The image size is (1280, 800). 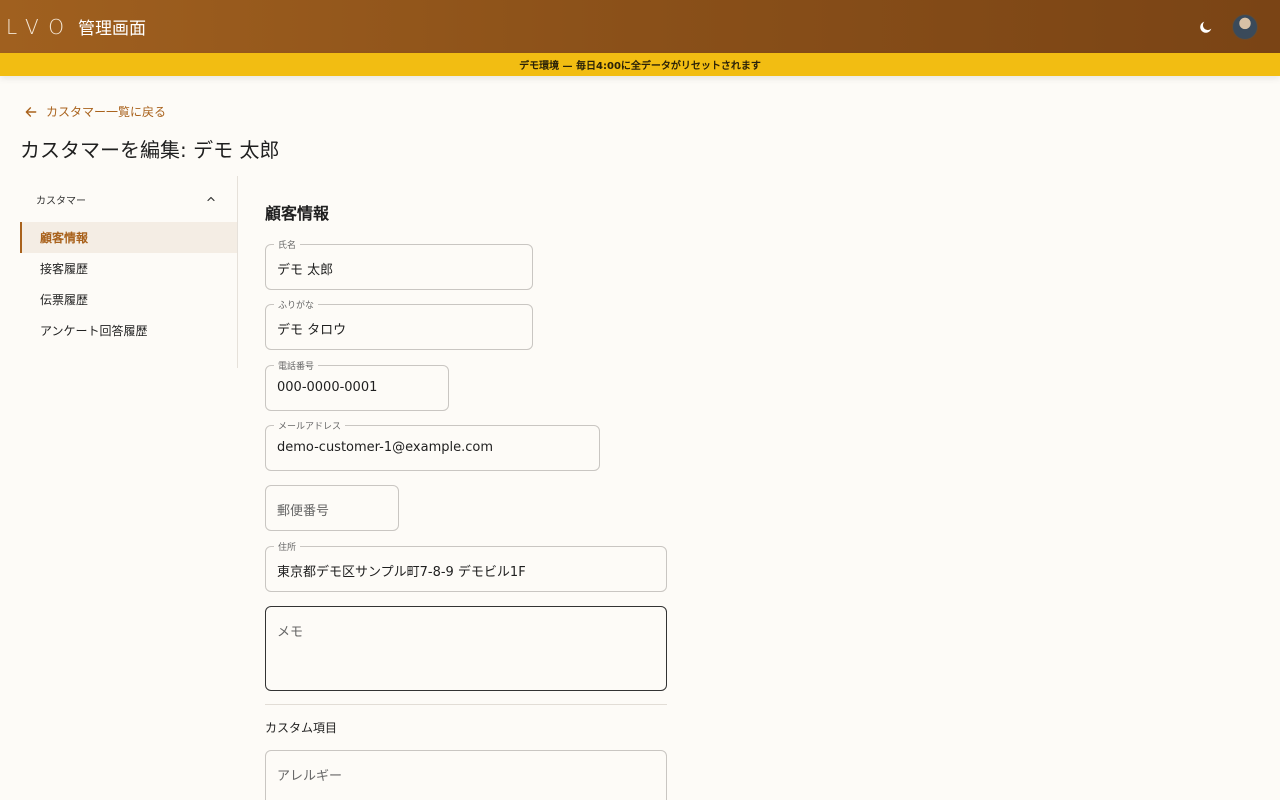 I want to click on app-title: 管理画面, so click(x=112, y=29).